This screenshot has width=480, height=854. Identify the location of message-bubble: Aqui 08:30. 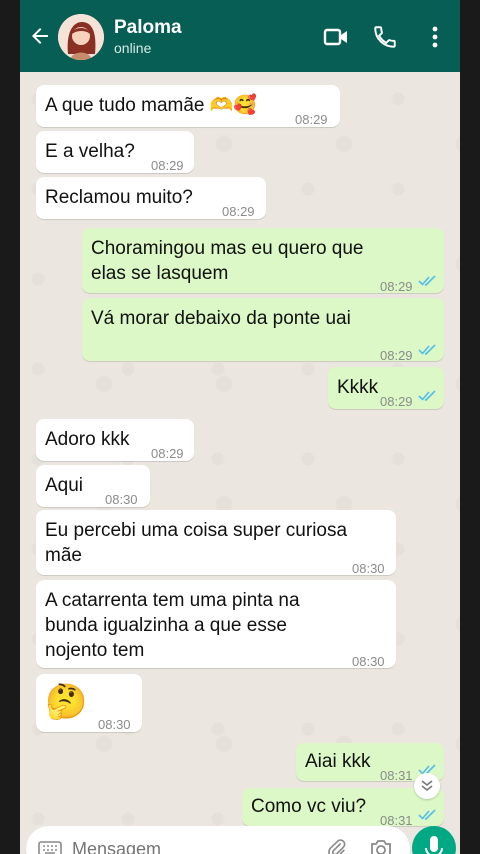
(93, 486).